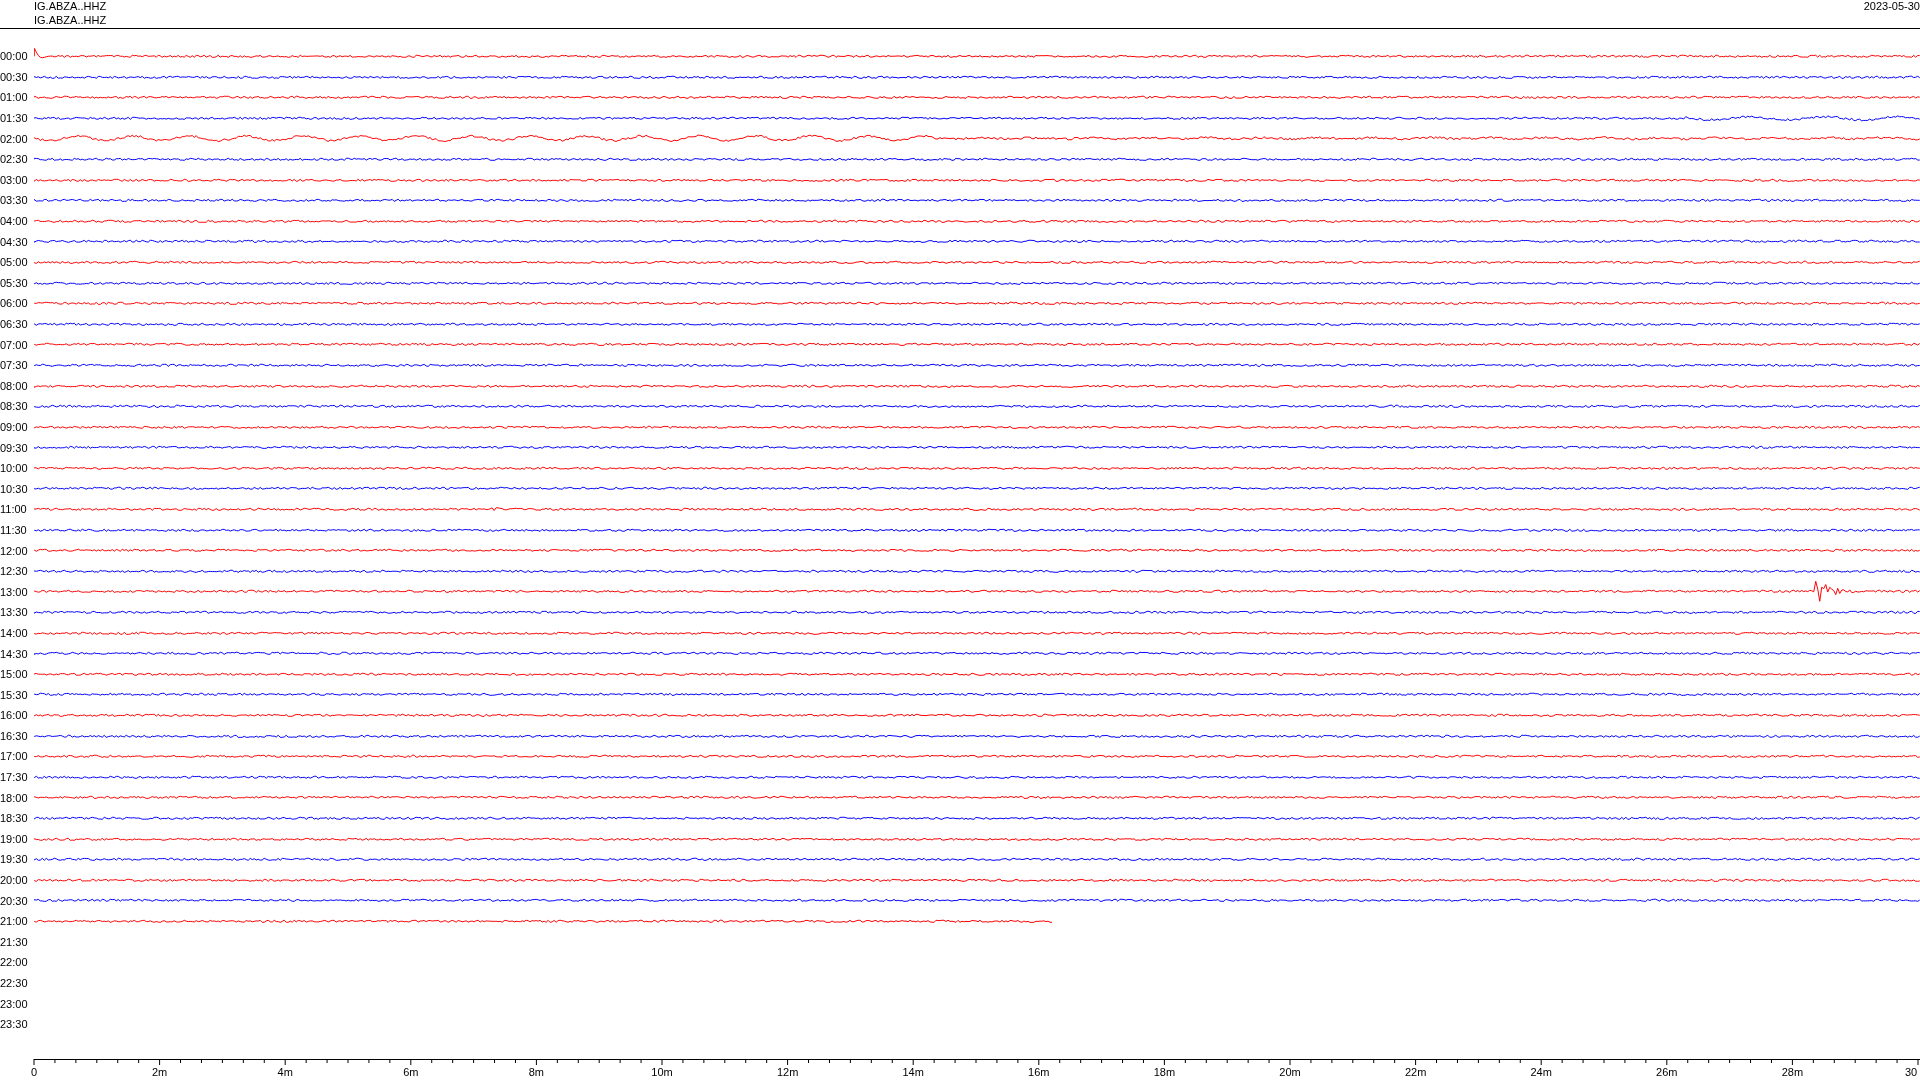  I want to click on time-label: 20:30, so click(14, 900).